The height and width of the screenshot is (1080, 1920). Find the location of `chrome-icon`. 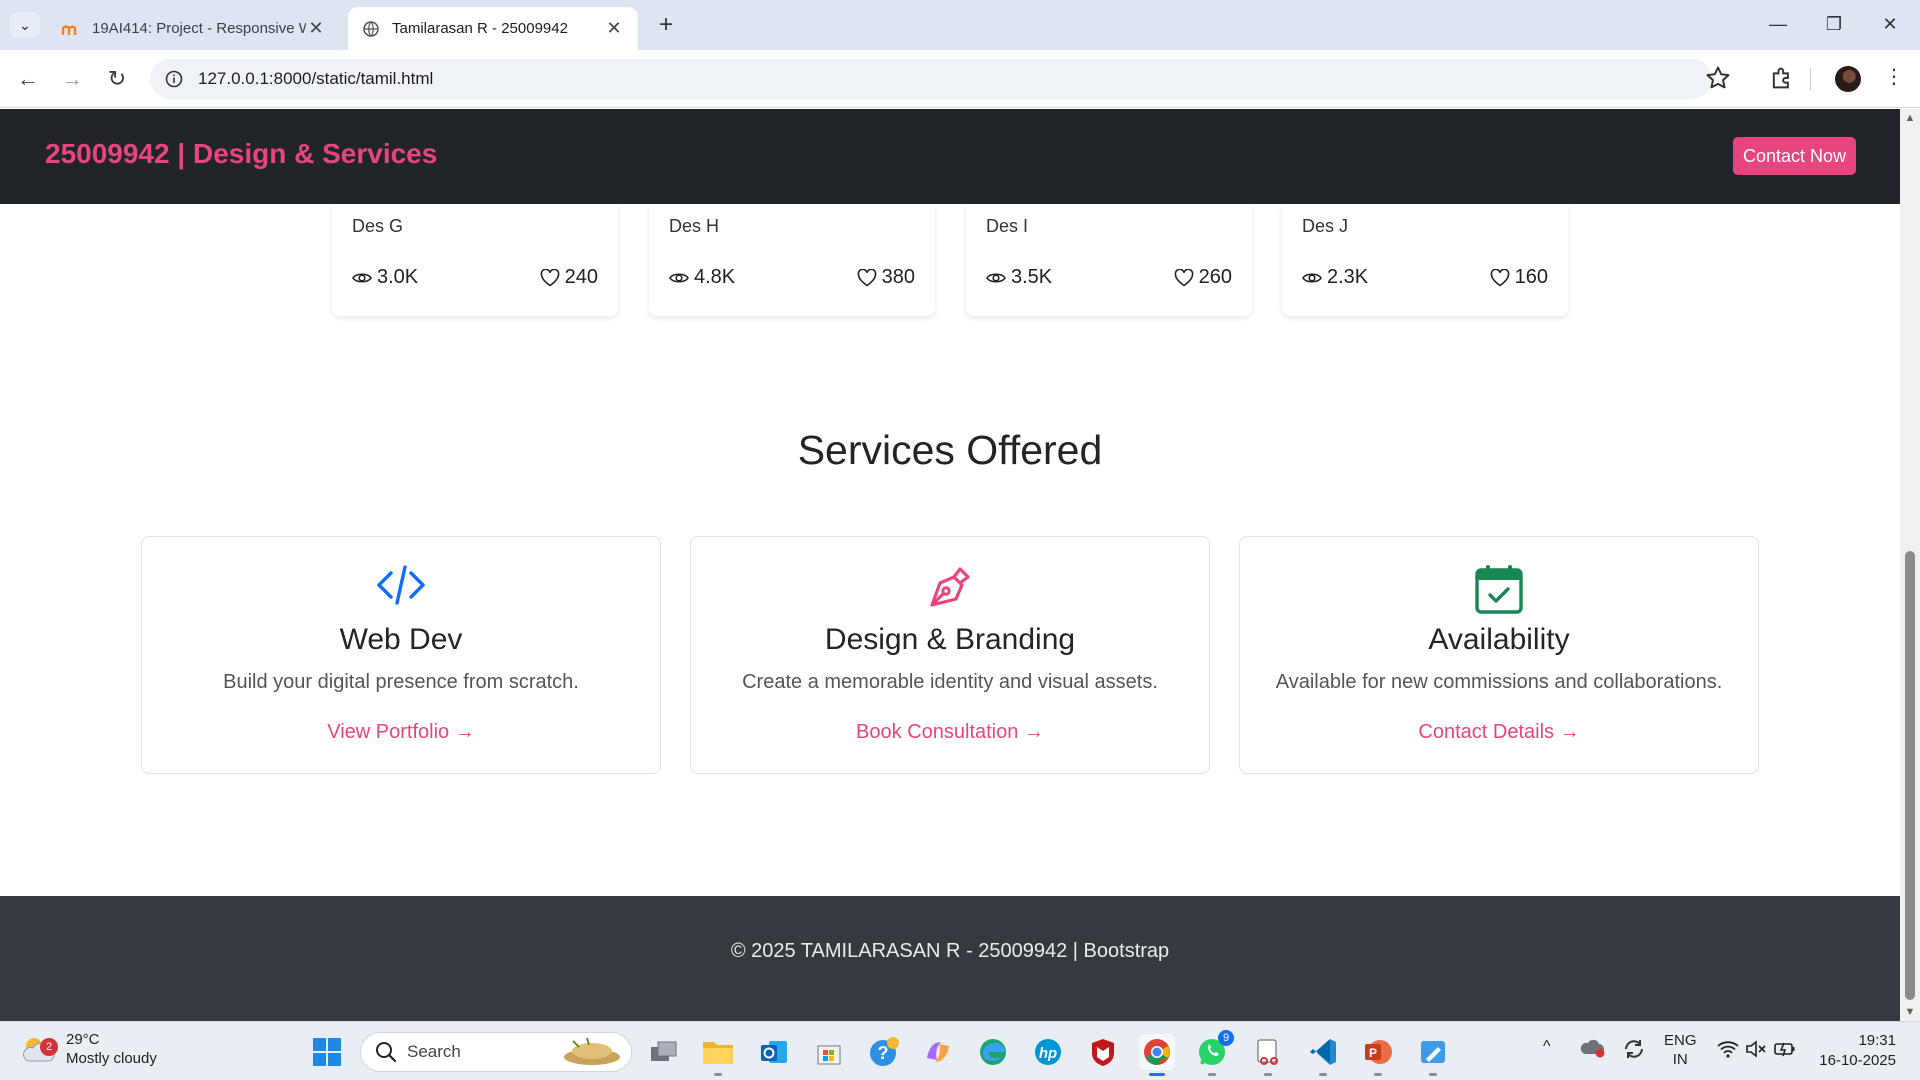

chrome-icon is located at coordinates (1157, 1055).